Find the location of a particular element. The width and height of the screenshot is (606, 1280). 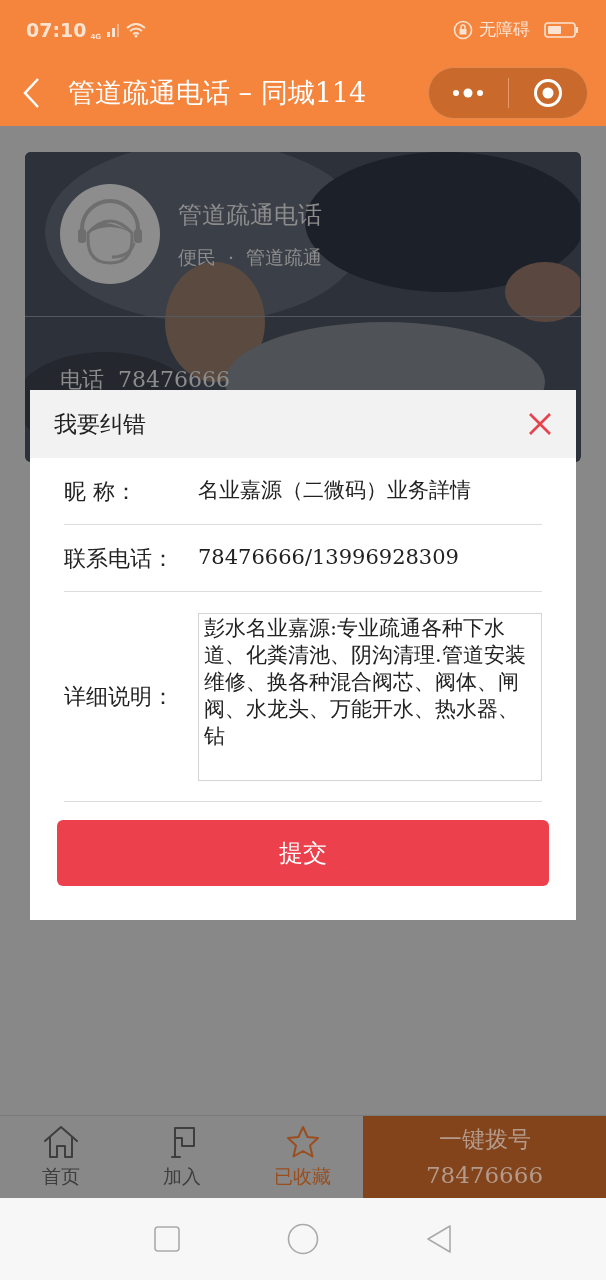

back-icon is located at coordinates (32, 93).